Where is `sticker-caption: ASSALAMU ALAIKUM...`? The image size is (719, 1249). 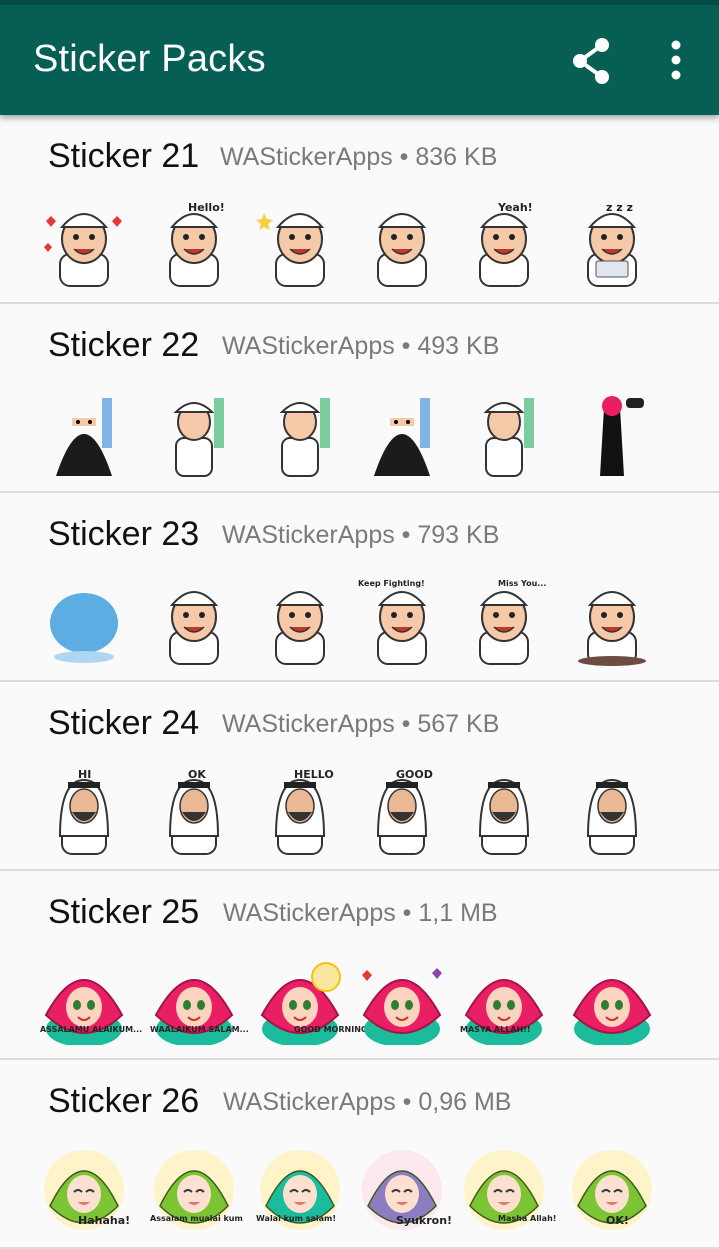
sticker-caption: ASSALAMU ALAIKUM... is located at coordinates (91, 1029).